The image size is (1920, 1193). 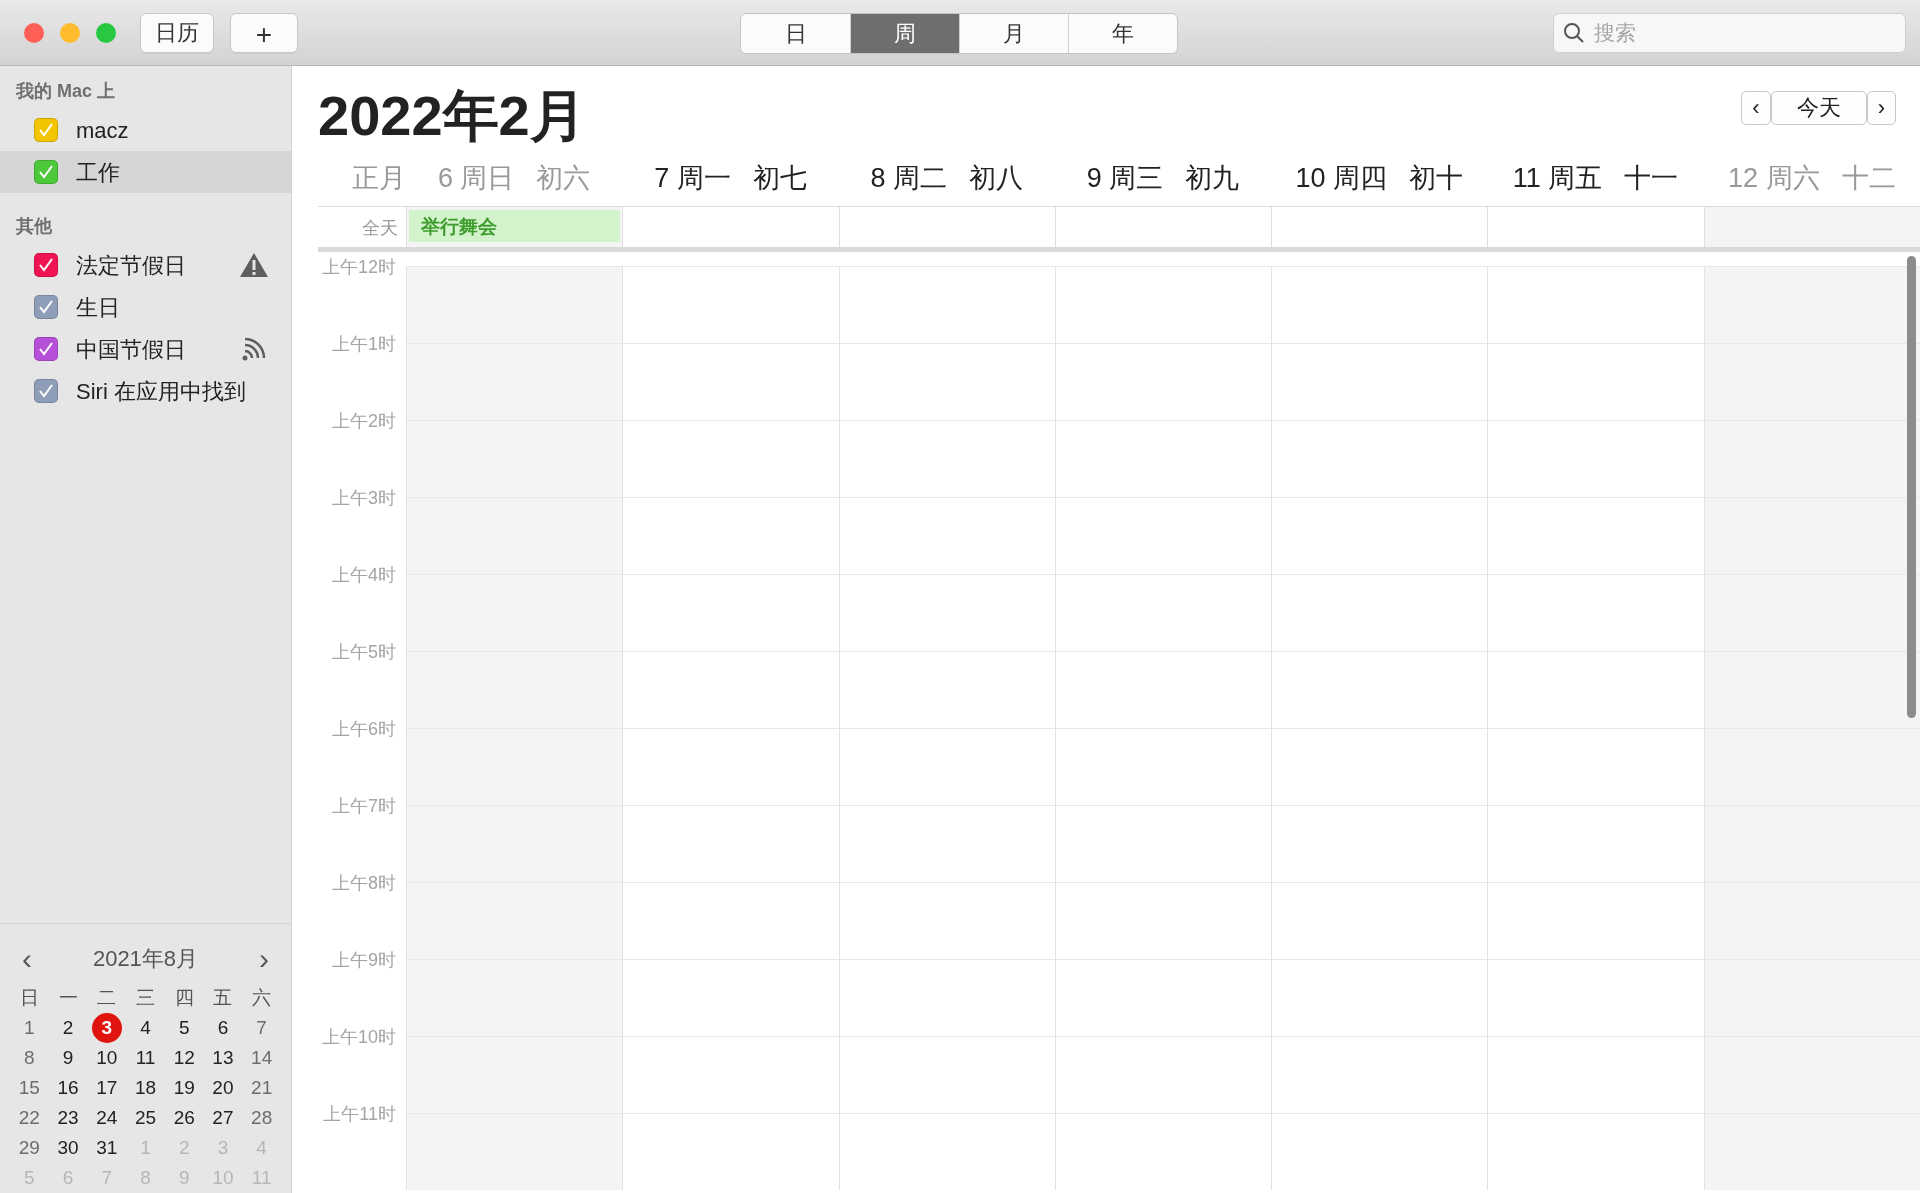 I want to click on zoom-button, so click(x=106, y=32).